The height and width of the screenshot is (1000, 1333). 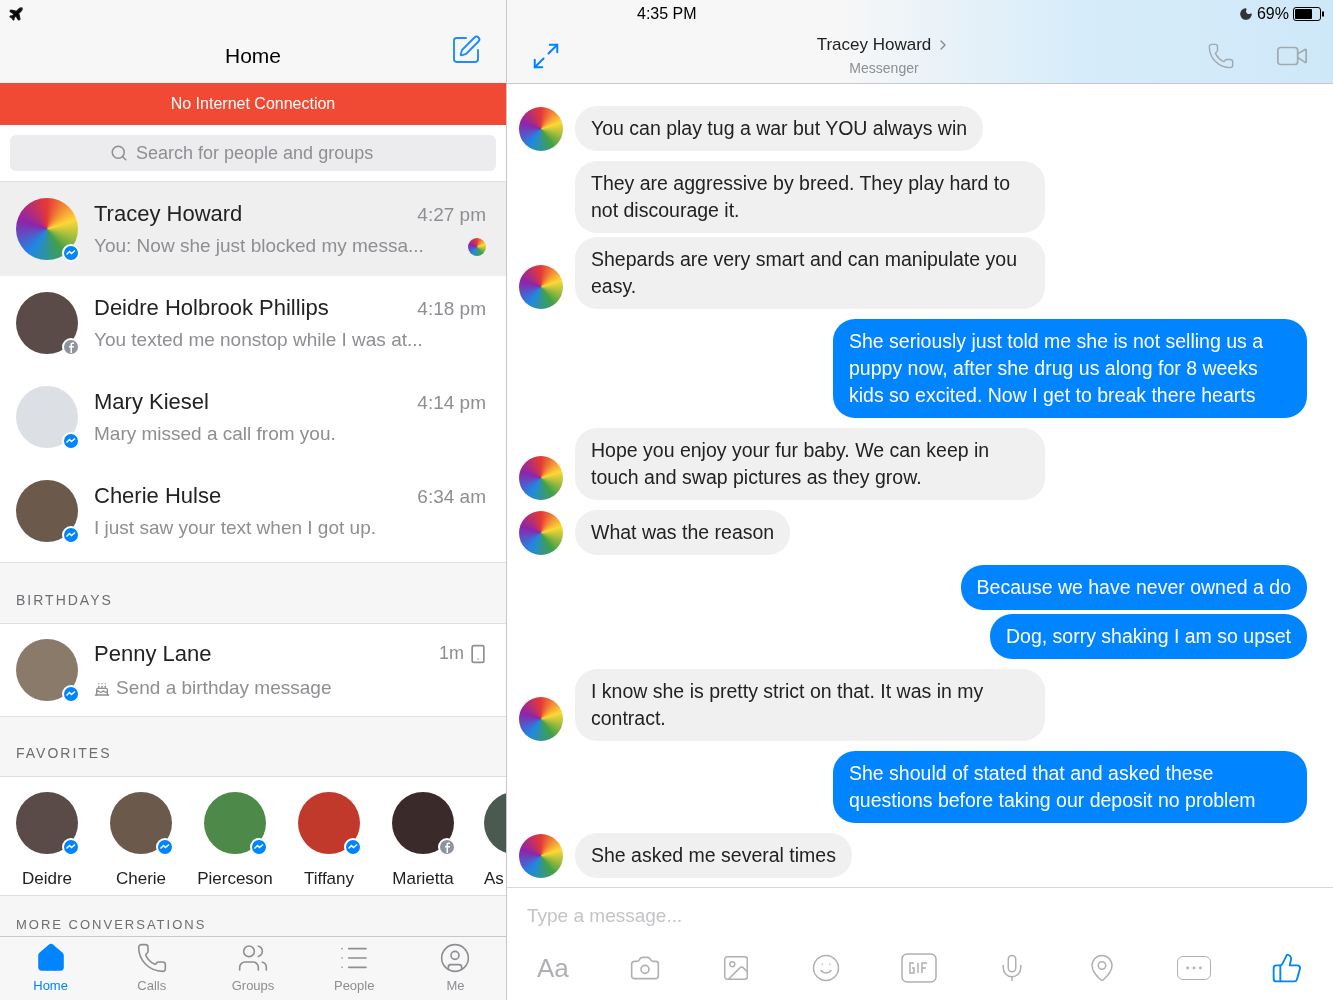 I want to click on search-field: Search for people and groups, so click(x=253, y=153).